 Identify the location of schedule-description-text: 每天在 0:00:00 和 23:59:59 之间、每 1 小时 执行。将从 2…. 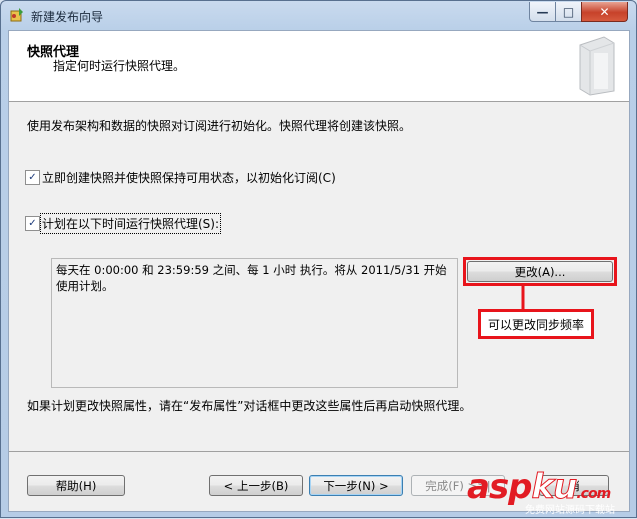
(251, 278).